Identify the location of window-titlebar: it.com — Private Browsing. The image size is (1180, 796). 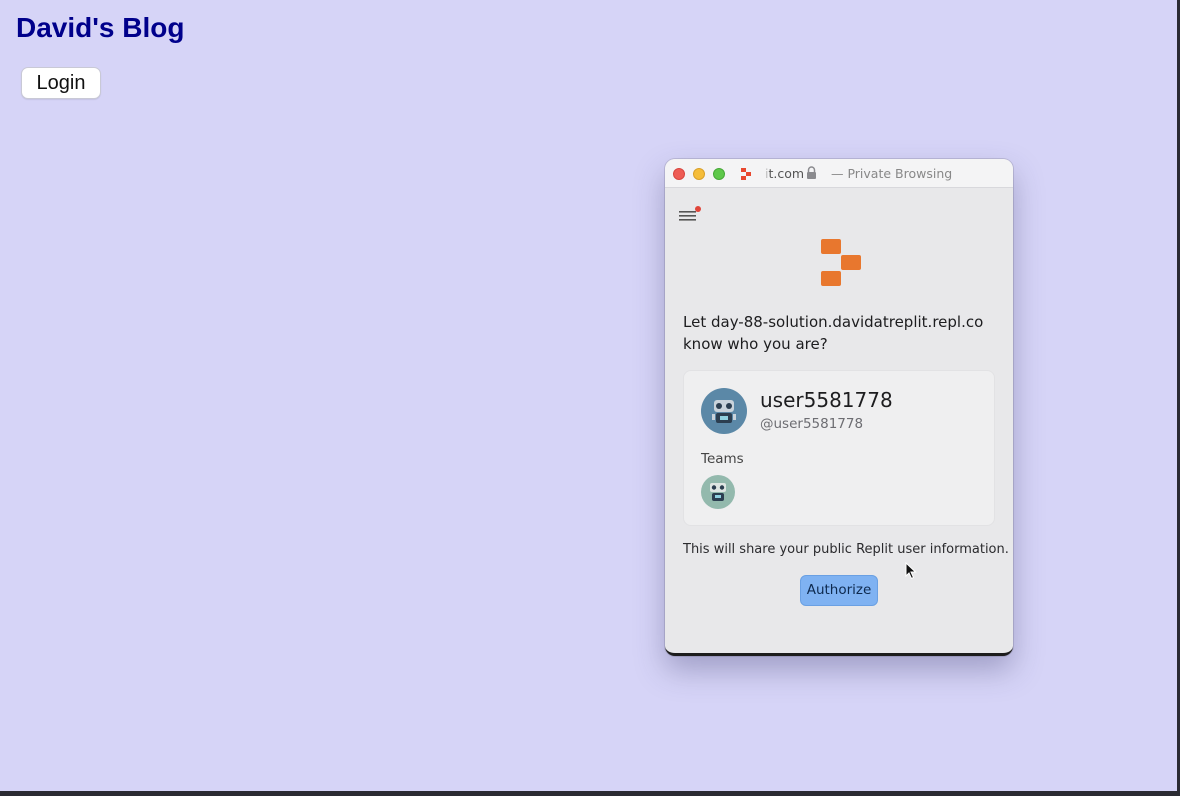
(839, 173).